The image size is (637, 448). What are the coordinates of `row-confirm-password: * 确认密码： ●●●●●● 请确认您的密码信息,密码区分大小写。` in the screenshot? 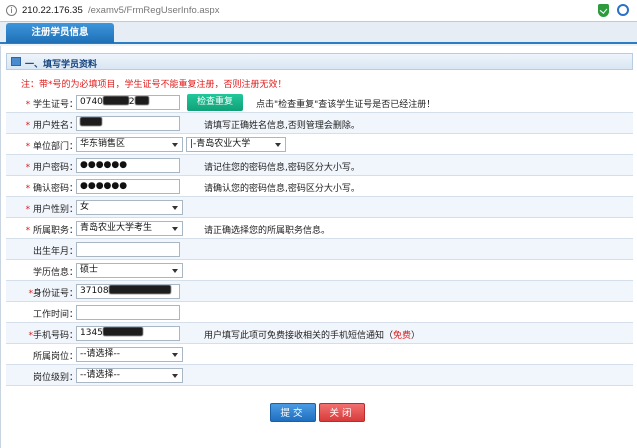 It's located at (319, 186).